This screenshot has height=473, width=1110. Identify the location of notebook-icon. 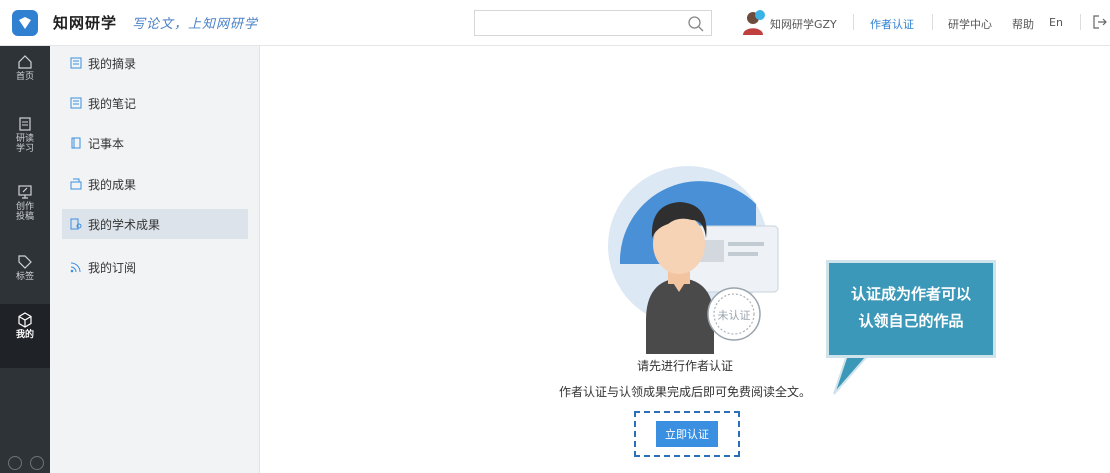
(76, 143).